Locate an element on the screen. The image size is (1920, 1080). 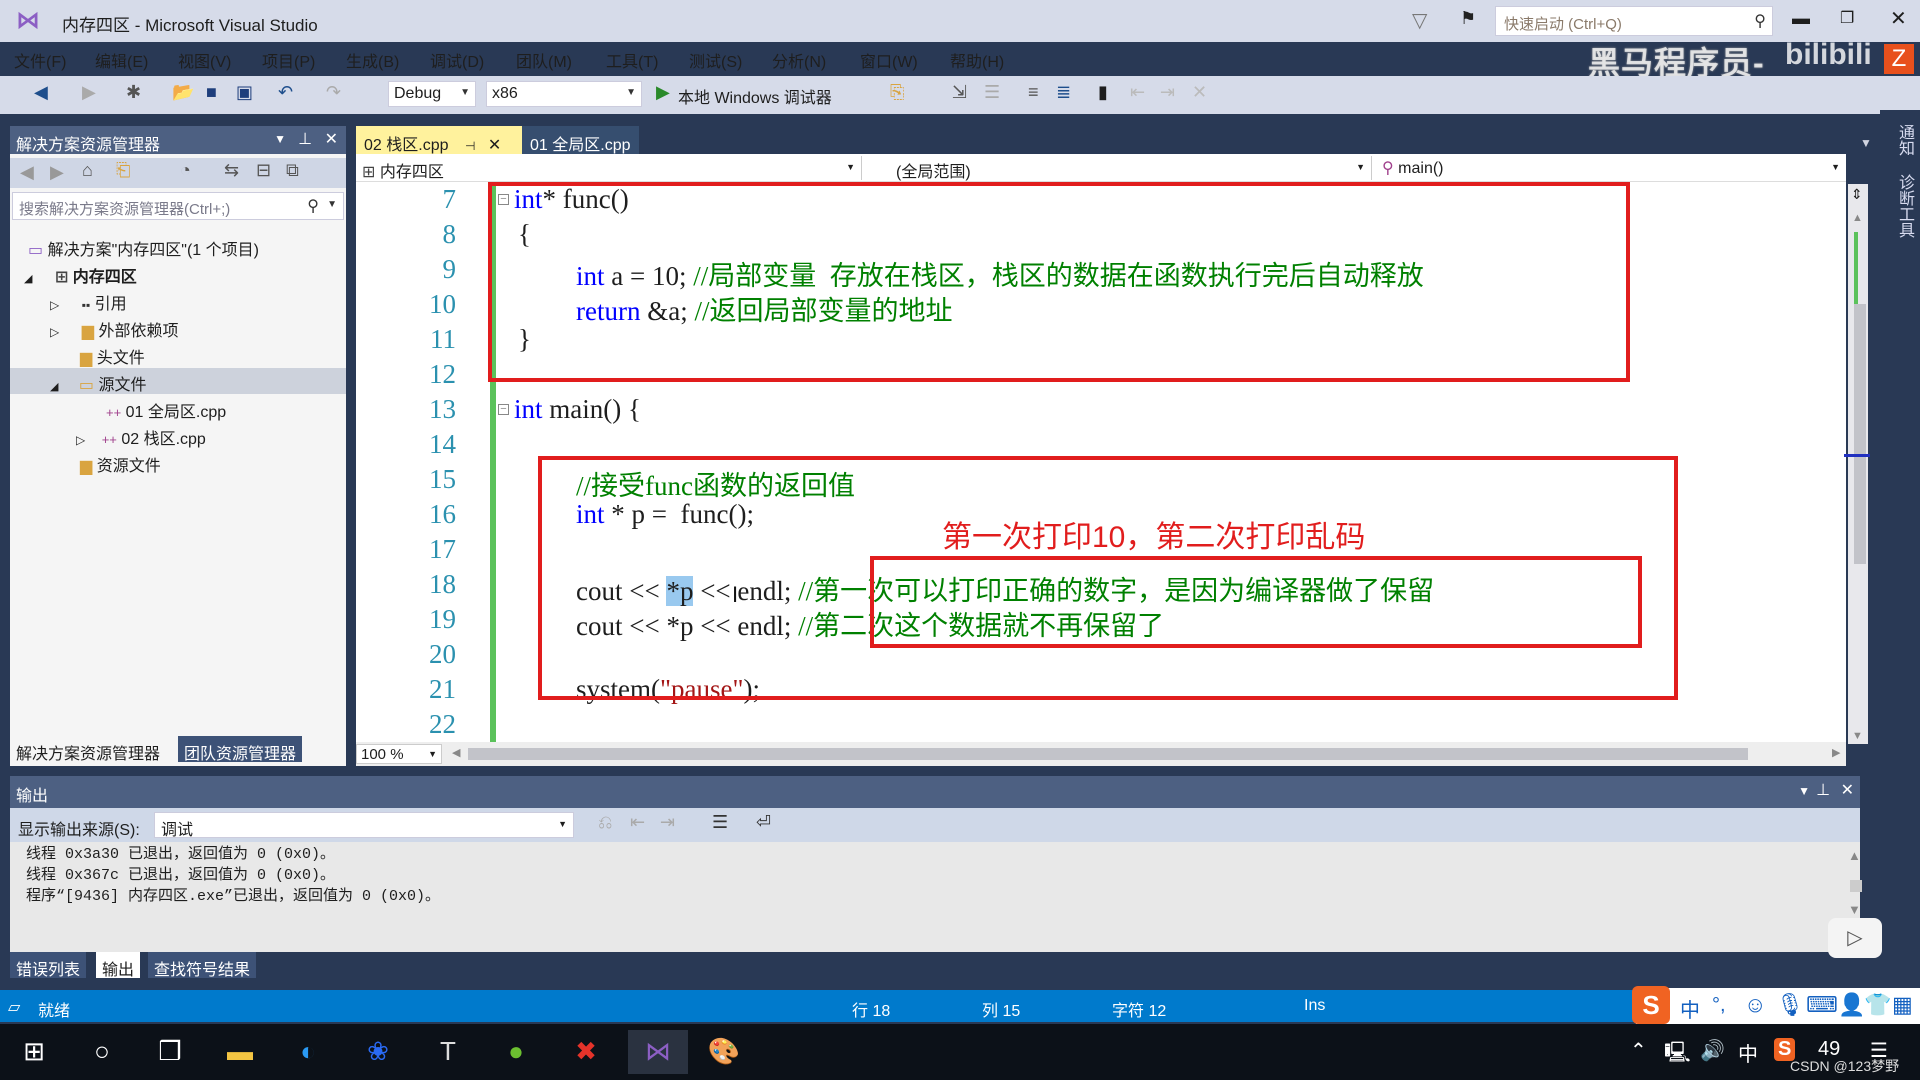
undo-icon: ↶ is located at coordinates (285, 92).